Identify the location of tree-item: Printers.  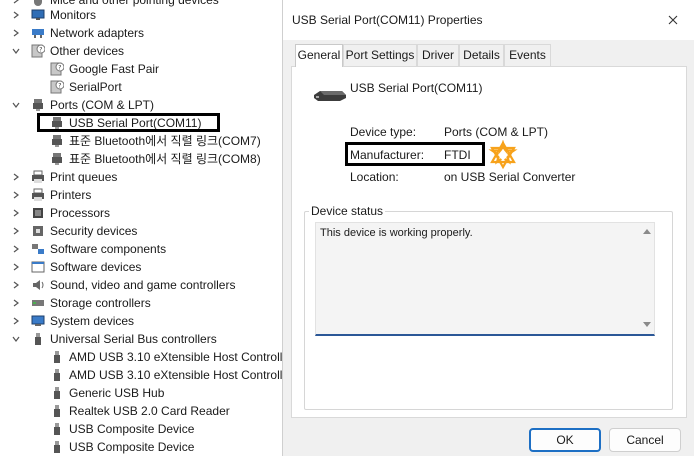
(145, 195).